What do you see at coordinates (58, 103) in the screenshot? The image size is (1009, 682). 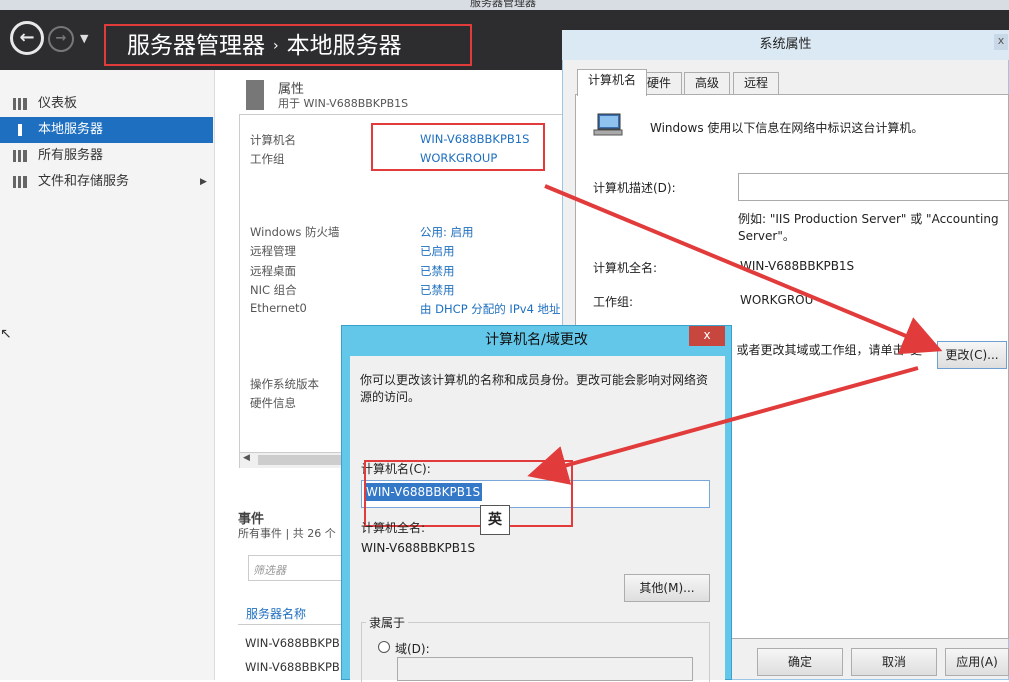 I see `sidebar-item-label: 仪表板` at bounding box center [58, 103].